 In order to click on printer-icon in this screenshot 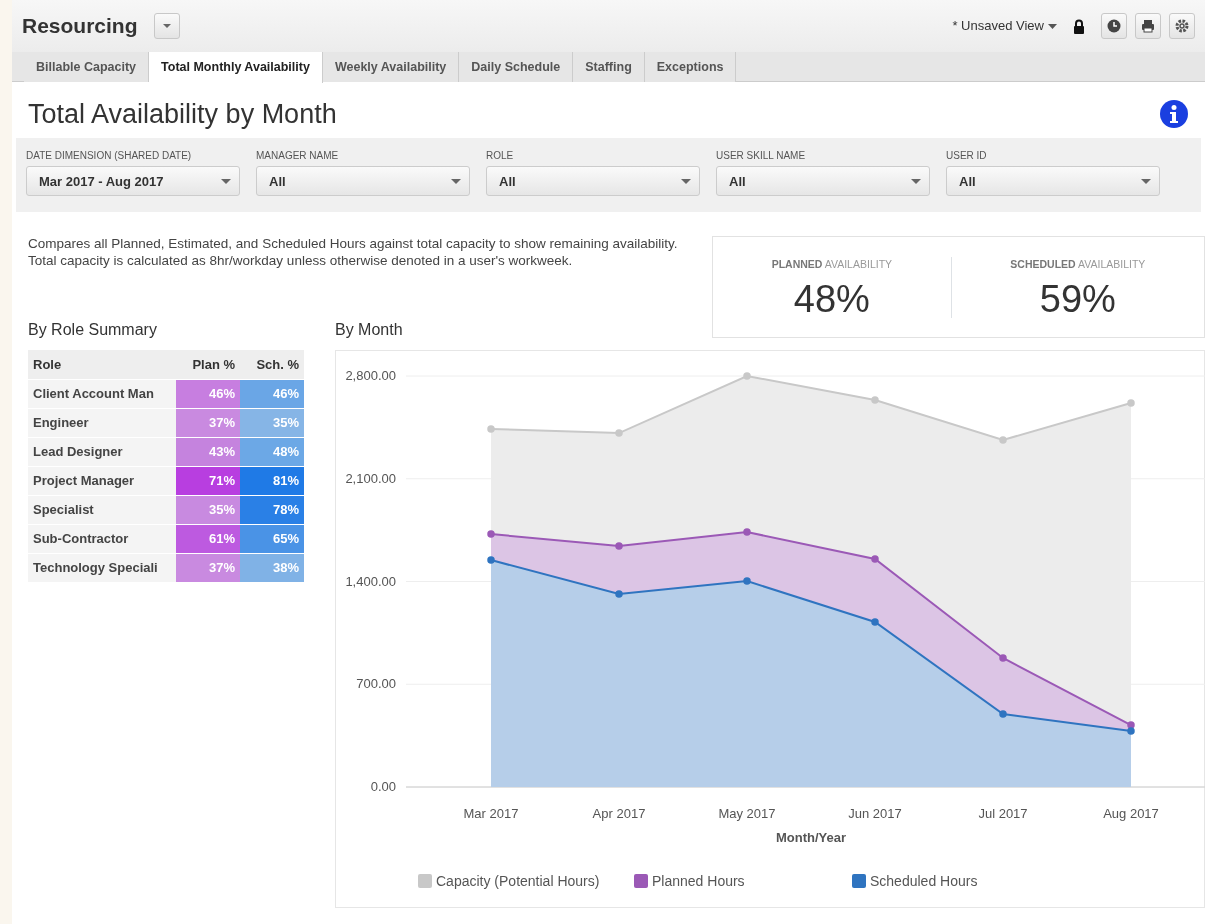, I will do `click(1148, 26)`.